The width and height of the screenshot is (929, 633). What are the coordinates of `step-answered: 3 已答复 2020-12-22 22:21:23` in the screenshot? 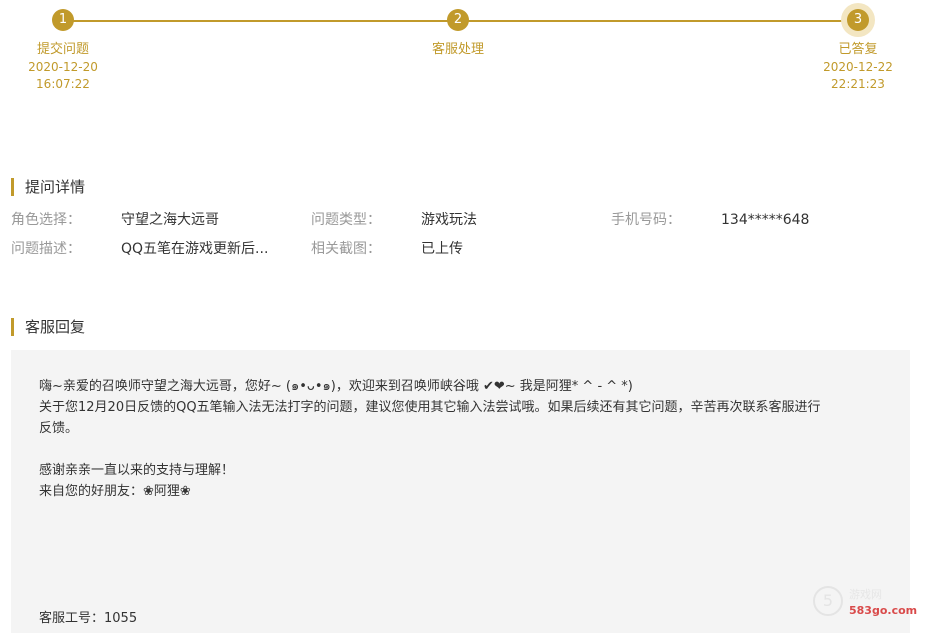 It's located at (858, 46).